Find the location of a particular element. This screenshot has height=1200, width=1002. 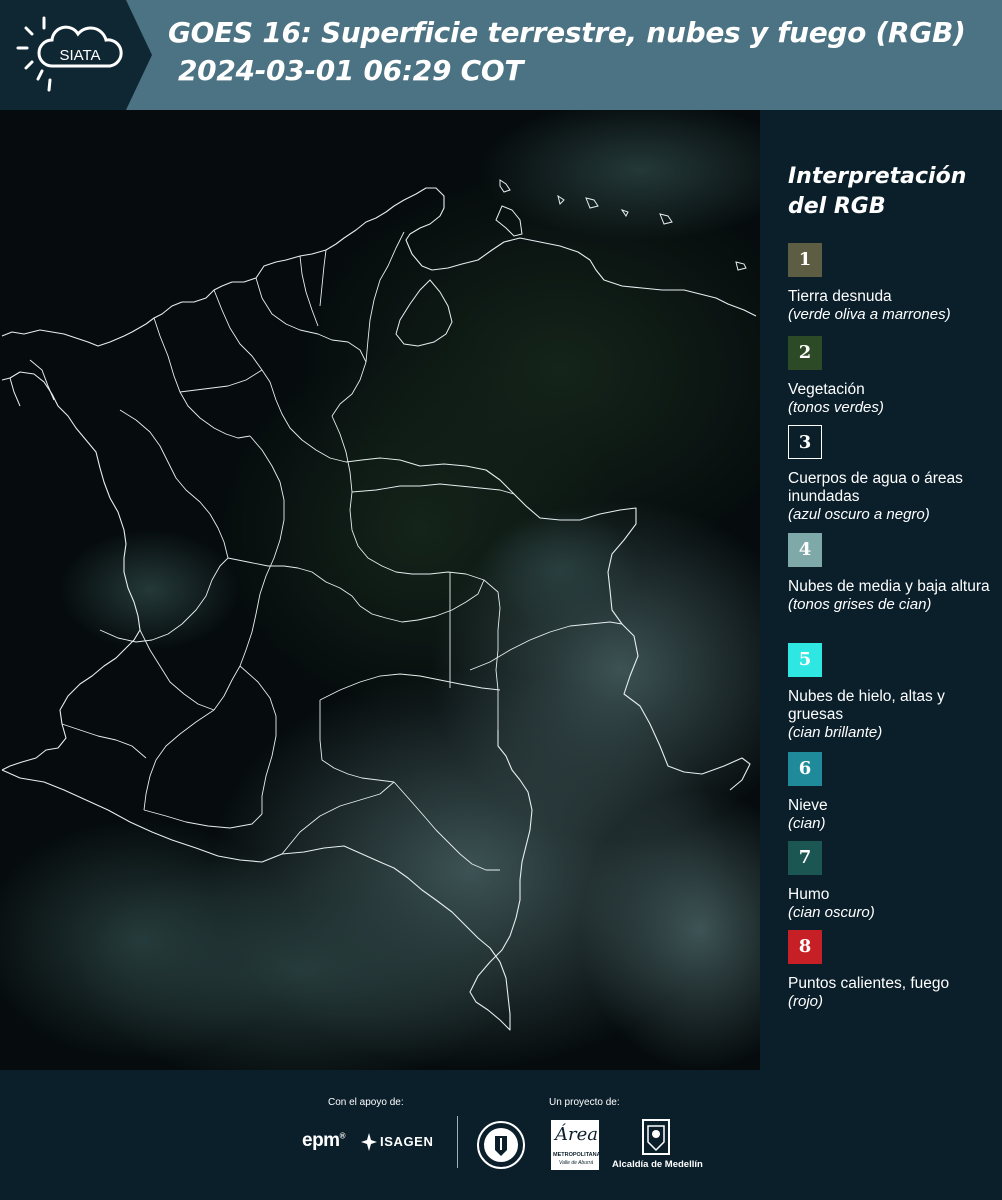

isagen-logo-text: ISAGEN is located at coordinates (407, 1141).